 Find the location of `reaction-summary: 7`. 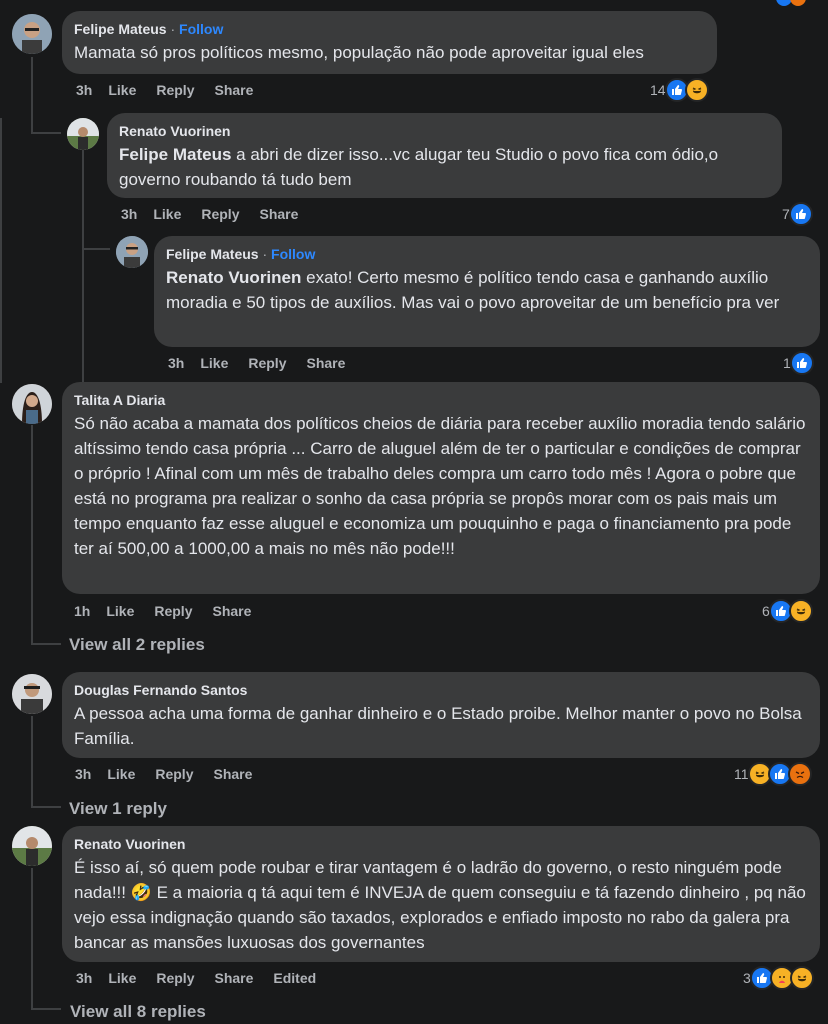

reaction-summary: 7 is located at coordinates (797, 214).